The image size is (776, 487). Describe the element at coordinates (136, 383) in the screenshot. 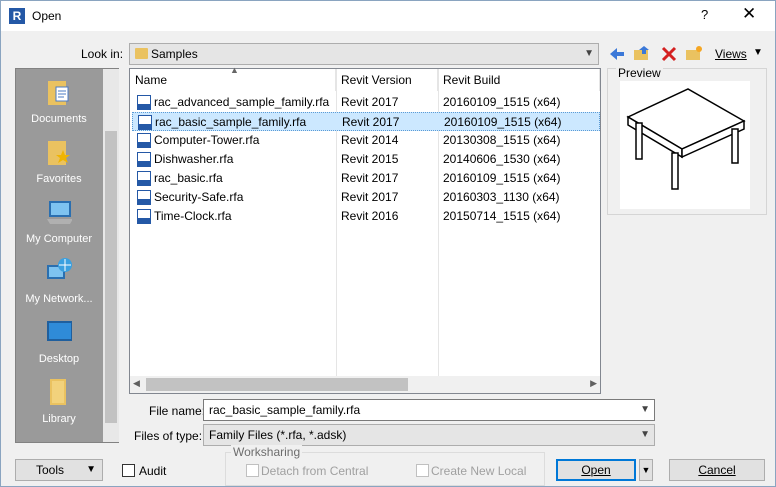

I see `scroll-left-icon: ◀` at that location.